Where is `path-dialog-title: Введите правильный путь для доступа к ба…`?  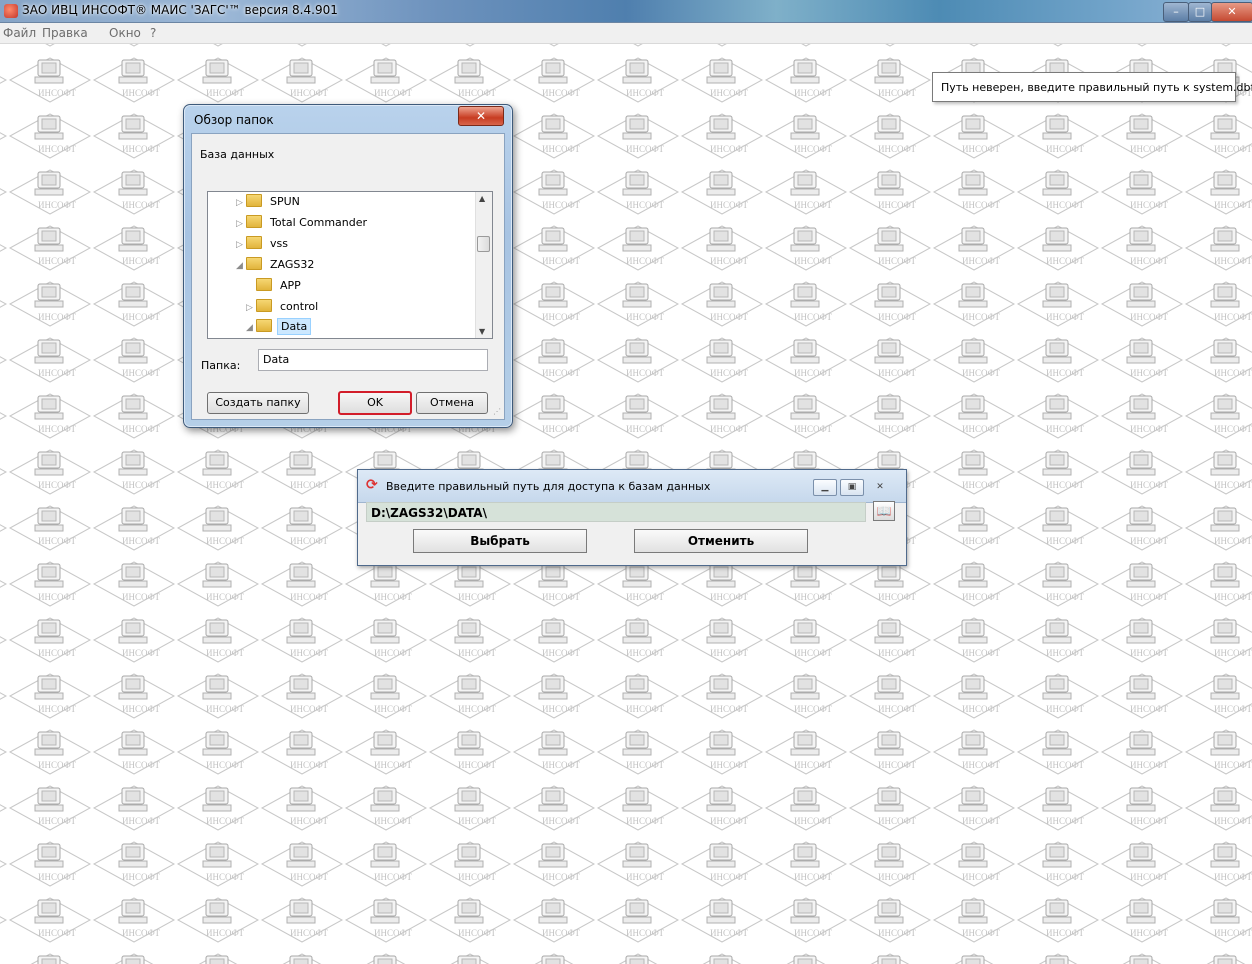 path-dialog-title: Введите правильный путь для доступа к ба… is located at coordinates (548, 486).